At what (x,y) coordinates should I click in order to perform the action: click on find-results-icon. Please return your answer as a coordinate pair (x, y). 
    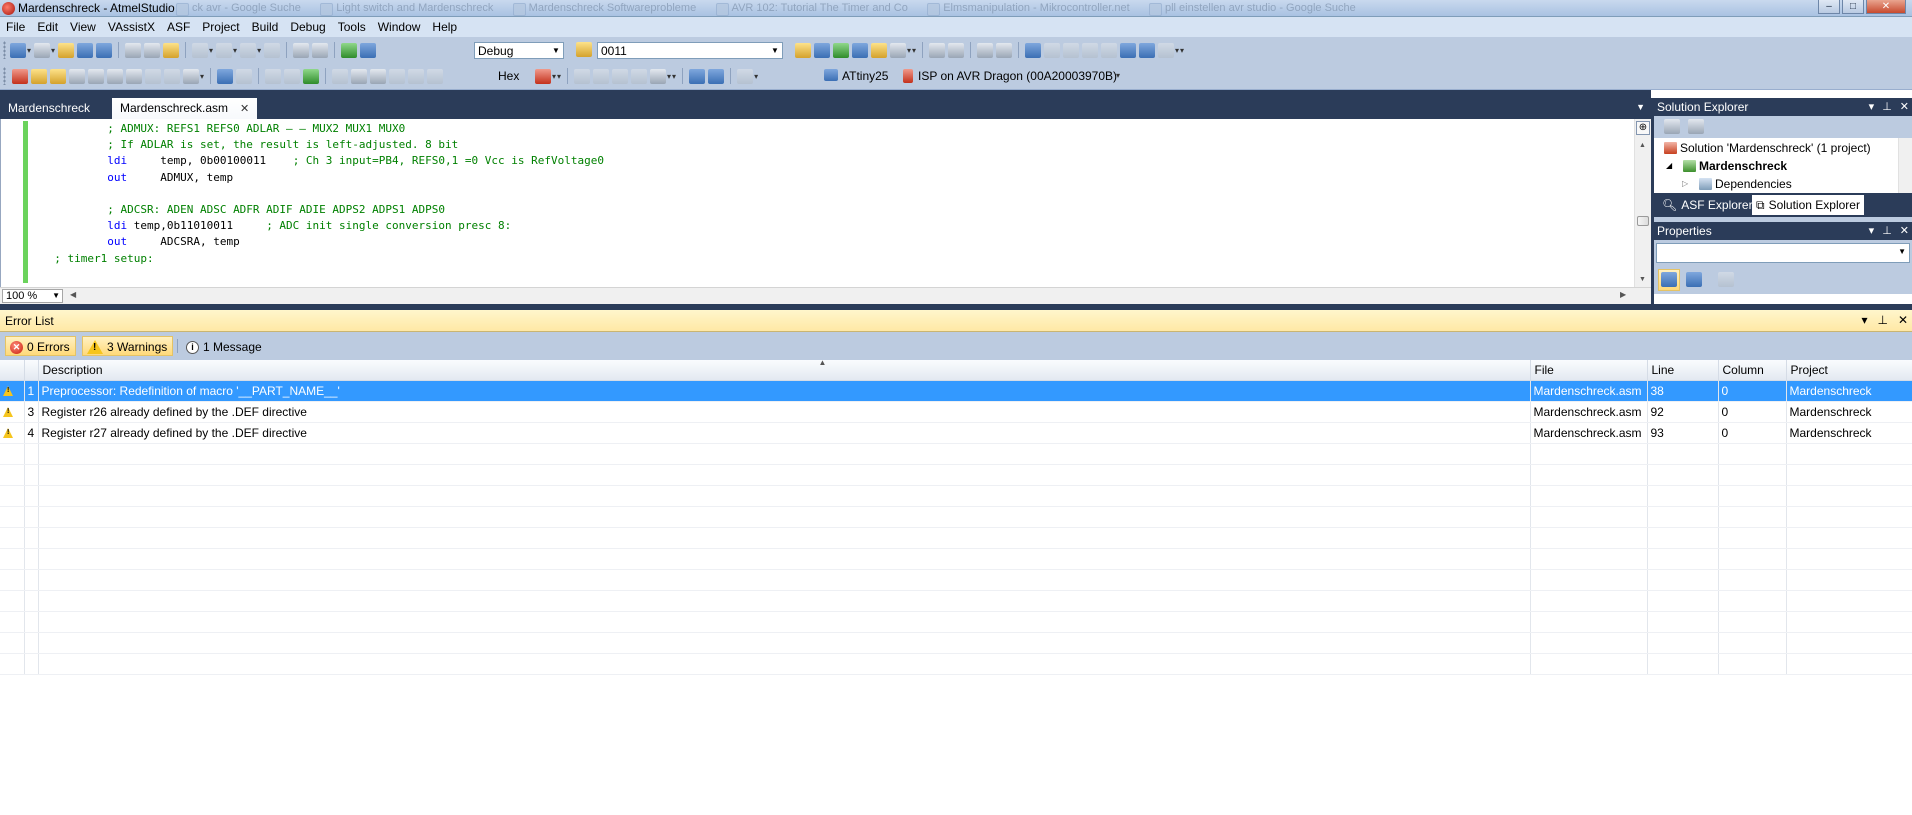
    Looking at the image, I should click on (803, 50).